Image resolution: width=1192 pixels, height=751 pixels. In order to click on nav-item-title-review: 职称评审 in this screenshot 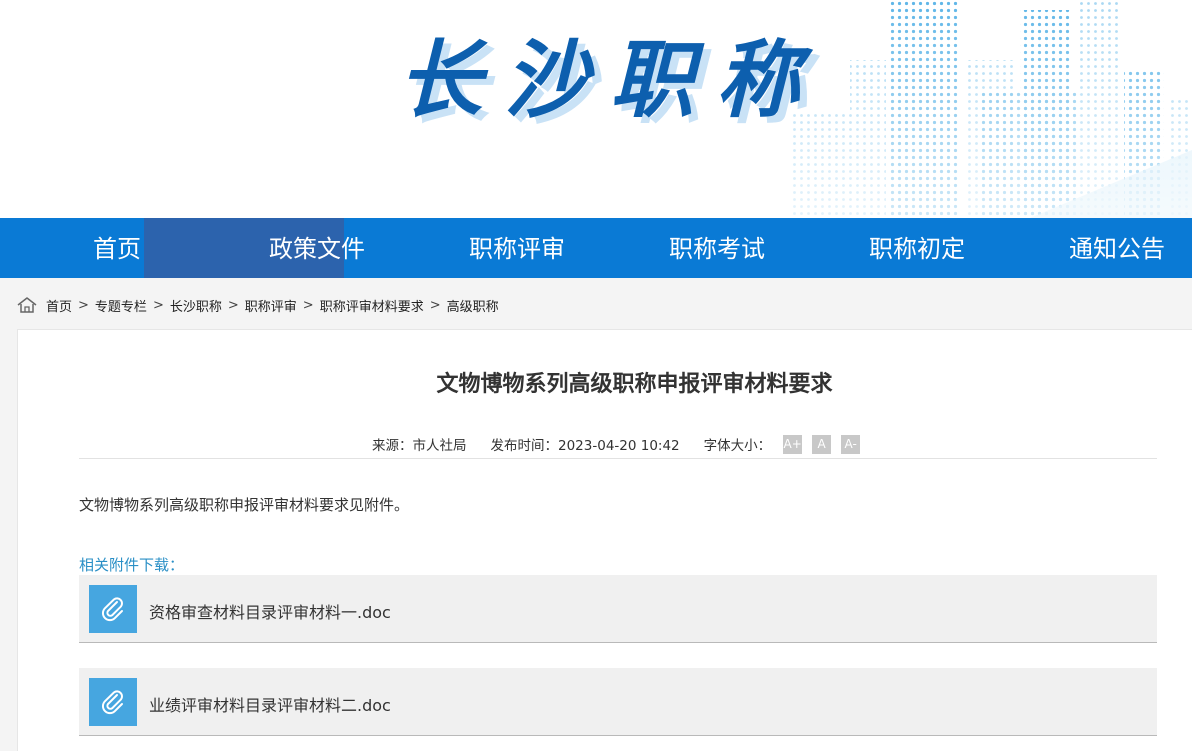, I will do `click(517, 248)`.